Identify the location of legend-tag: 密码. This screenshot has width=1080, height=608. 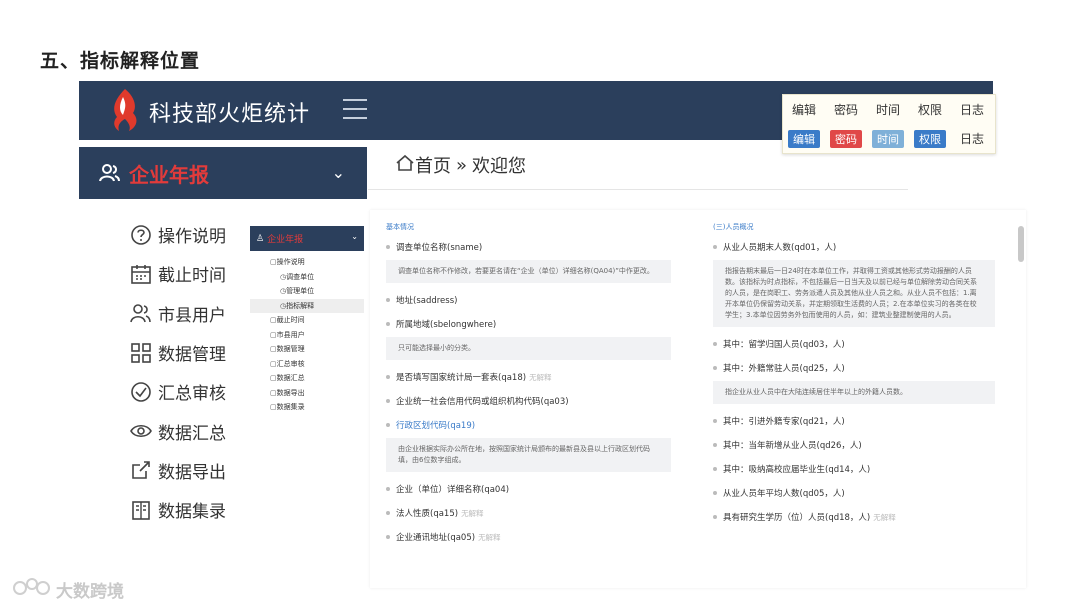
(846, 138).